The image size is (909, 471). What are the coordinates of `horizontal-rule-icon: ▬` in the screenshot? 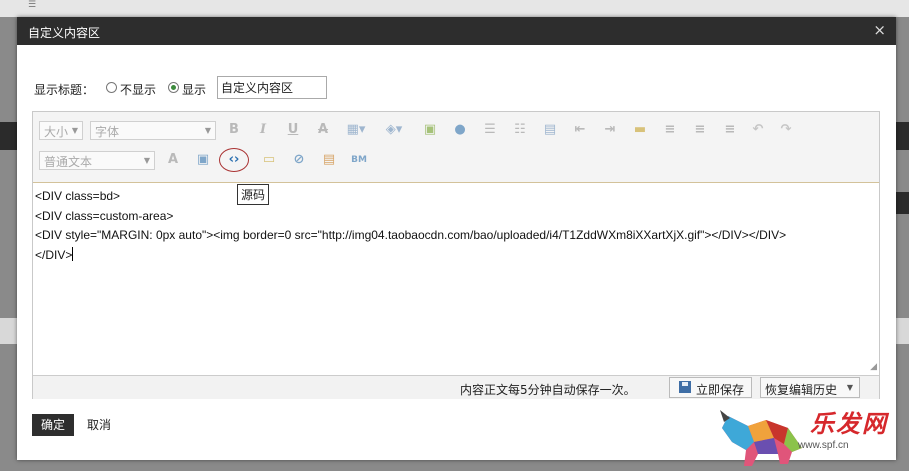 It's located at (640, 130).